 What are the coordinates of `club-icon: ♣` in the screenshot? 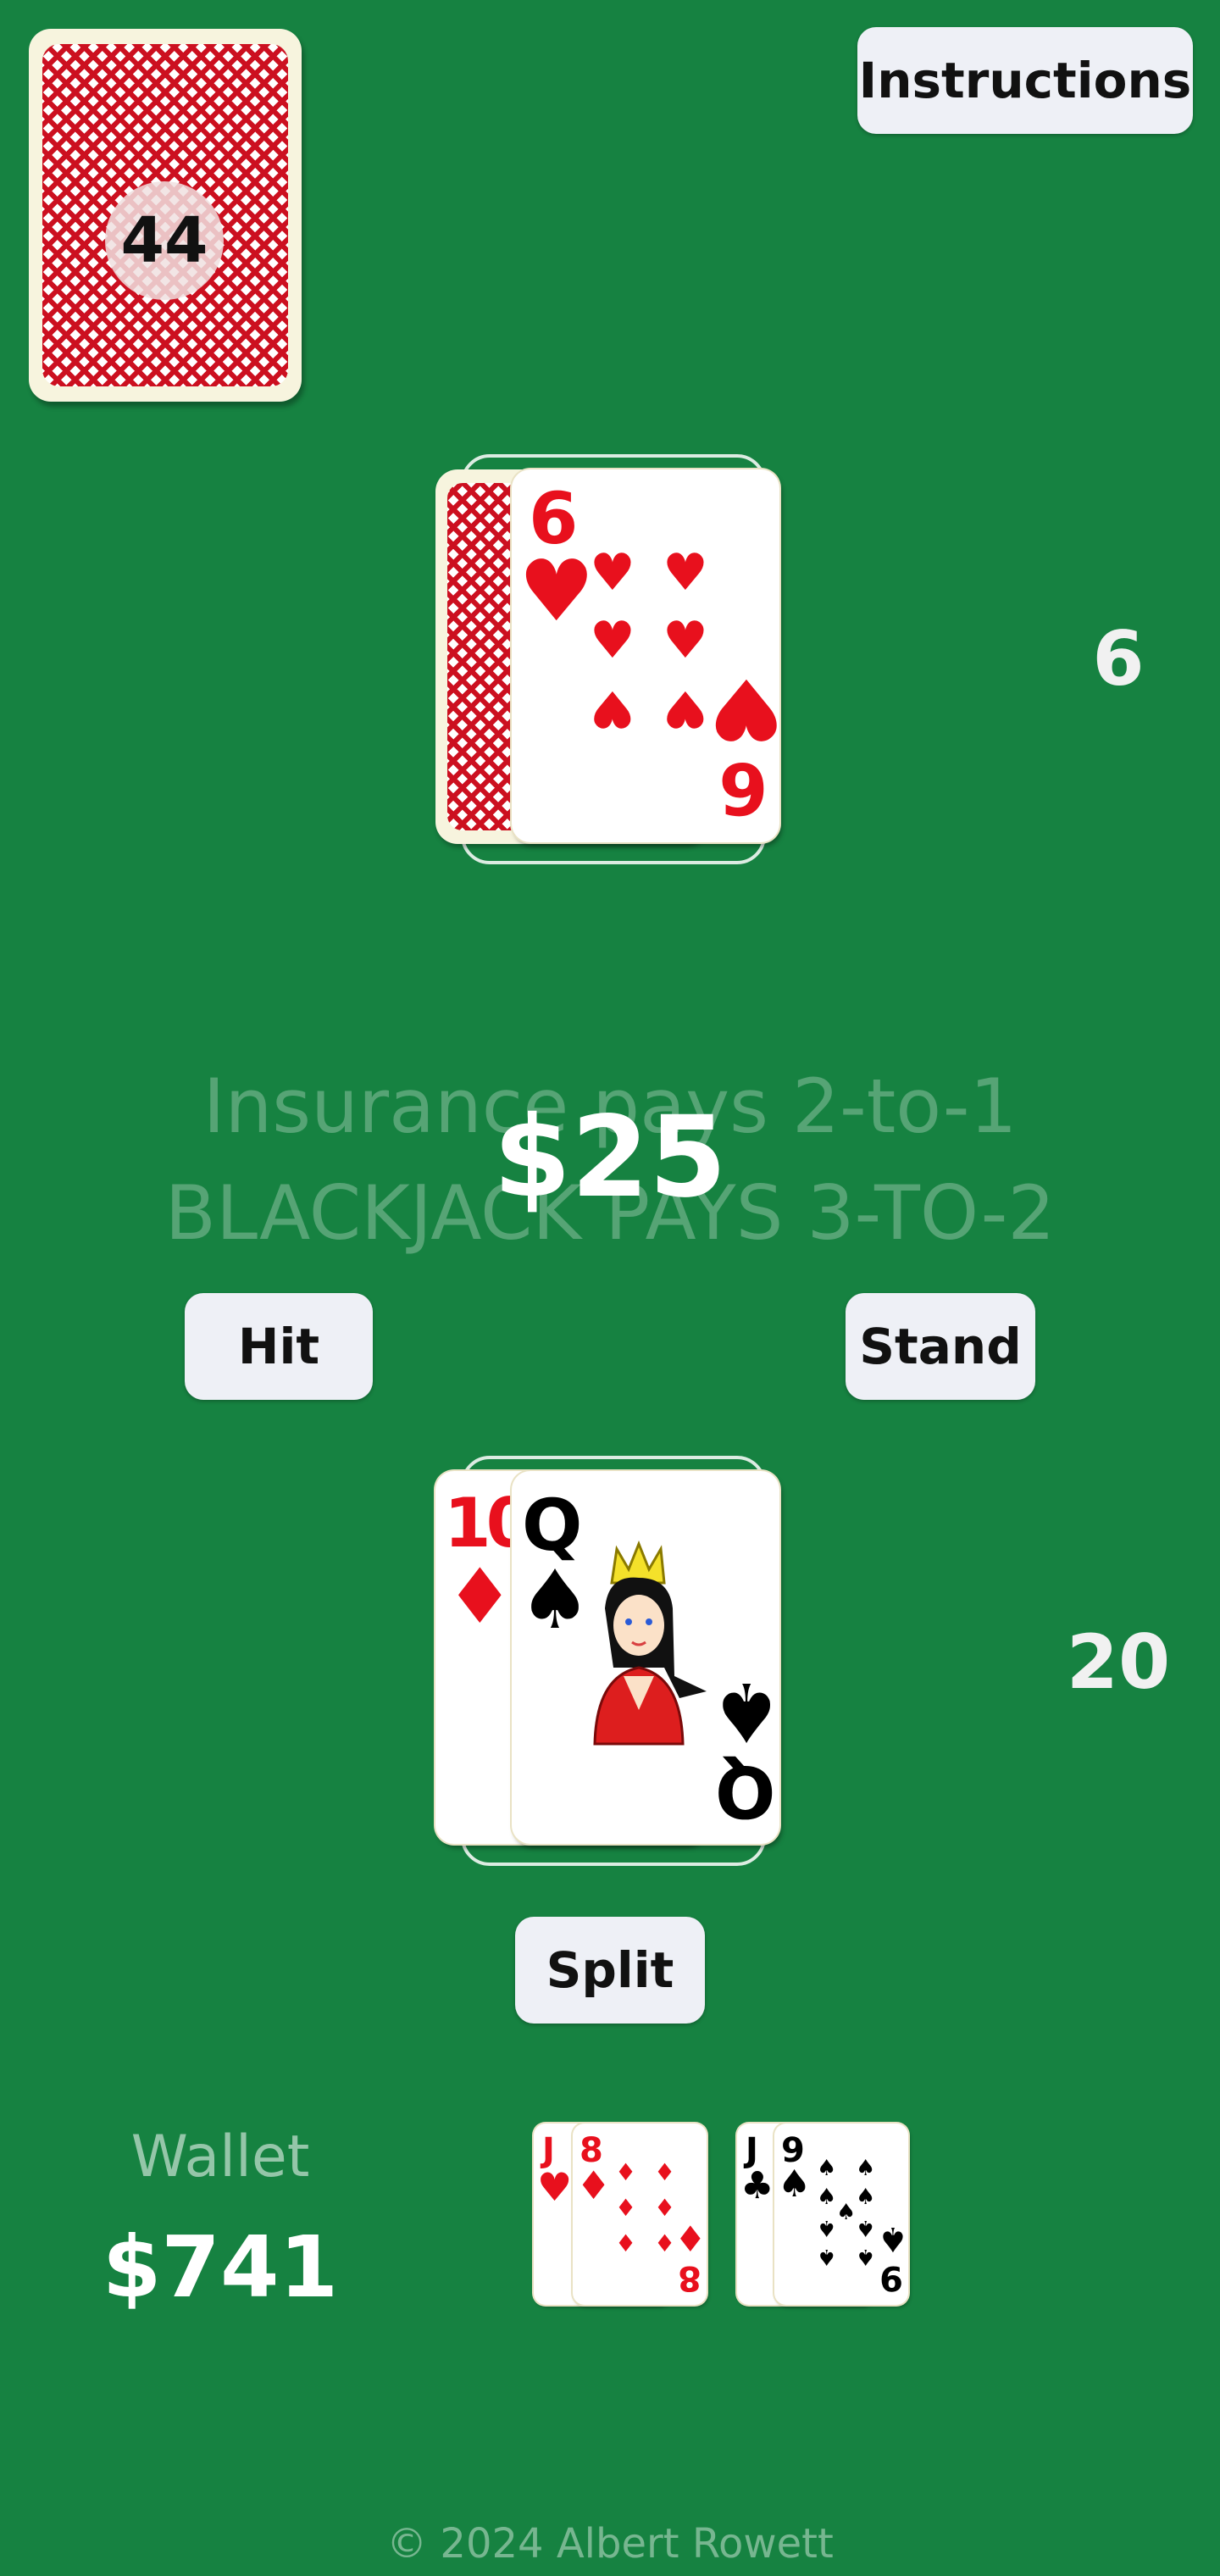 It's located at (757, 2185).